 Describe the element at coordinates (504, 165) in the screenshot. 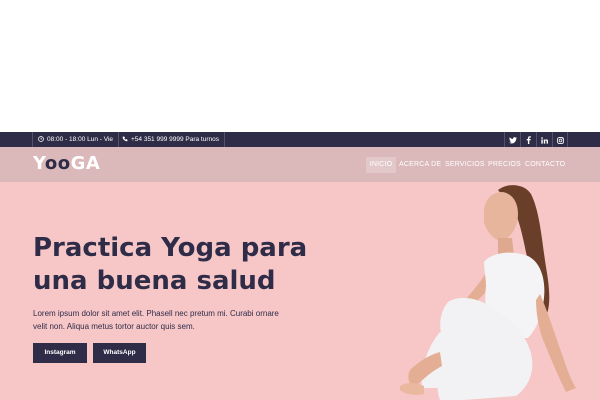

I see `nav-precios: PRECIOS` at that location.